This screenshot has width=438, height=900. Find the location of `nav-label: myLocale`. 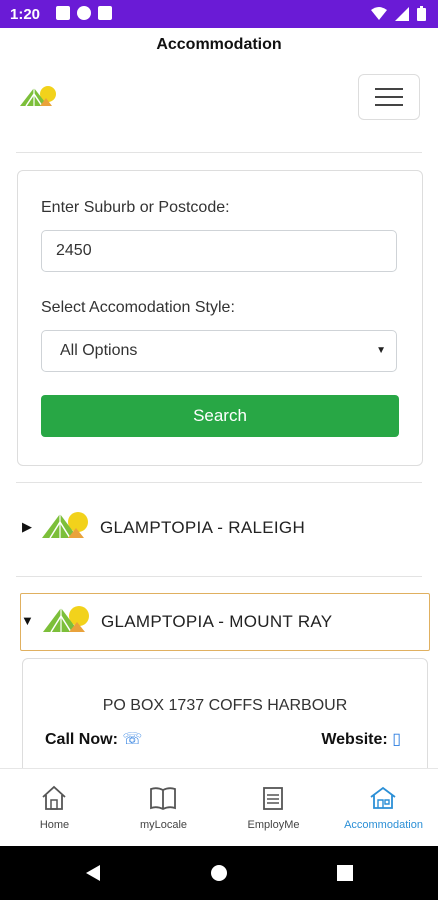

nav-label: myLocale is located at coordinates (163, 825).